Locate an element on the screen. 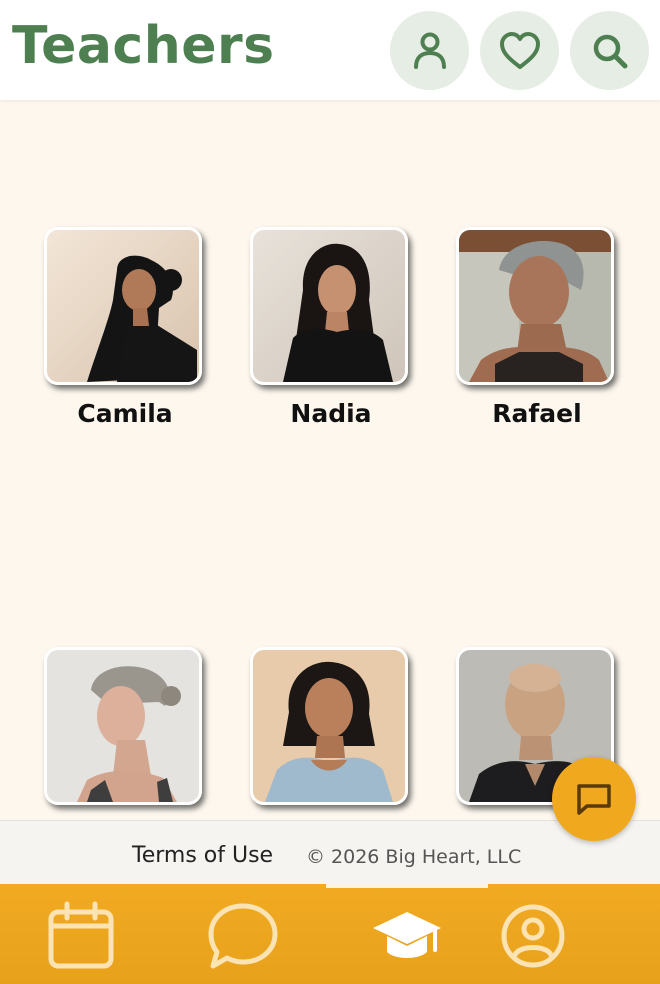 The width and height of the screenshot is (660, 984). nav-item-messages is located at coordinates (243, 936).